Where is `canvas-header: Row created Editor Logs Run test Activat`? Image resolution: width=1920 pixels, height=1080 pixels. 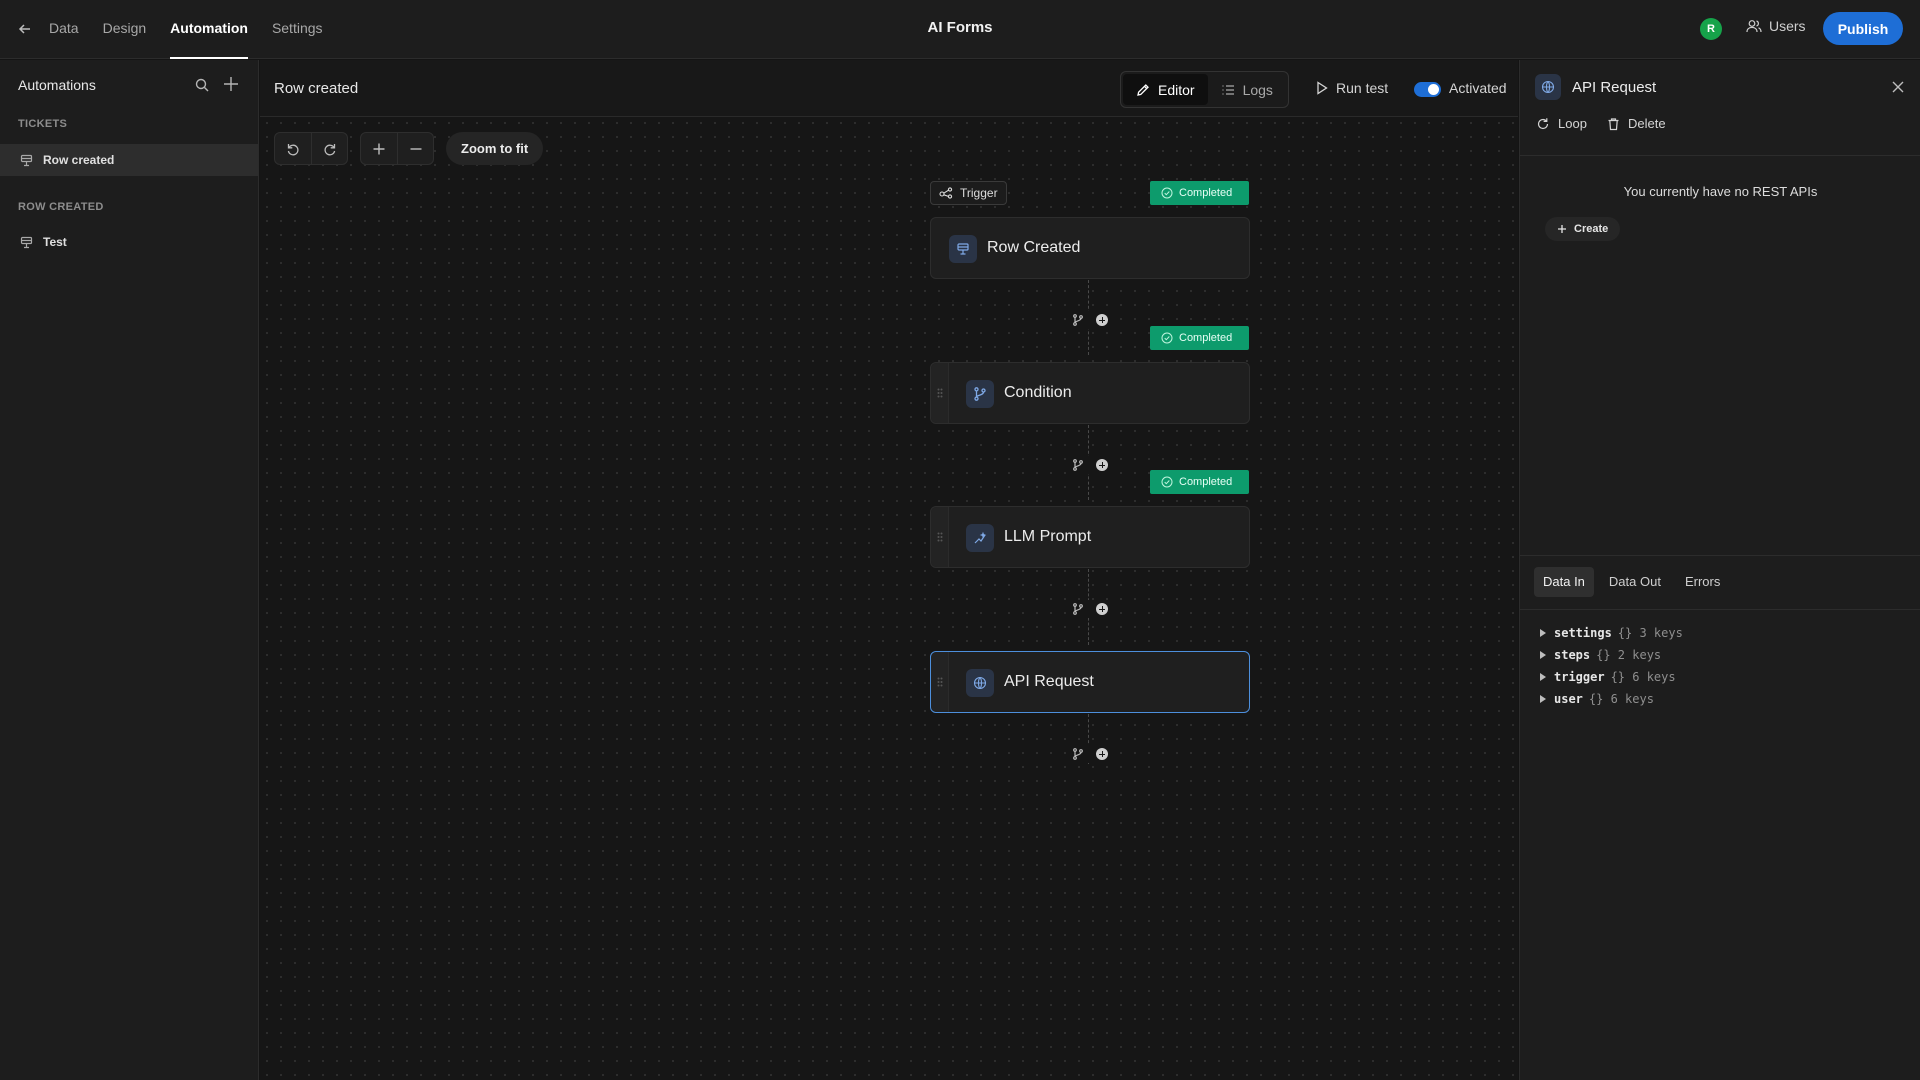 canvas-header: Row created Editor Logs Run test Activat is located at coordinates (889, 88).